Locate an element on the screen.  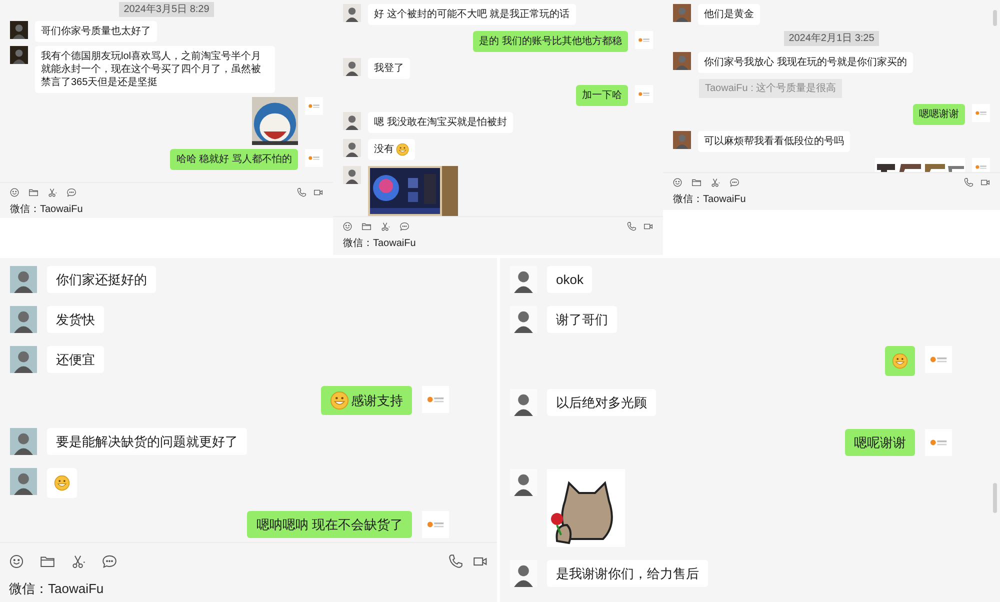
message-text: 没有 is located at coordinates (384, 149).